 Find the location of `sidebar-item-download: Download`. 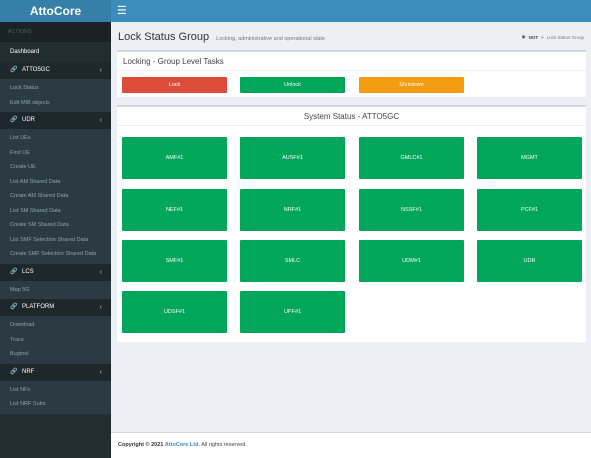

sidebar-item-download: Download is located at coordinates (55, 325).